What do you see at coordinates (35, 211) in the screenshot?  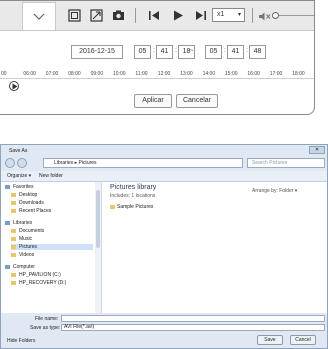 I see `nav-item-label: Recent Places` at bounding box center [35, 211].